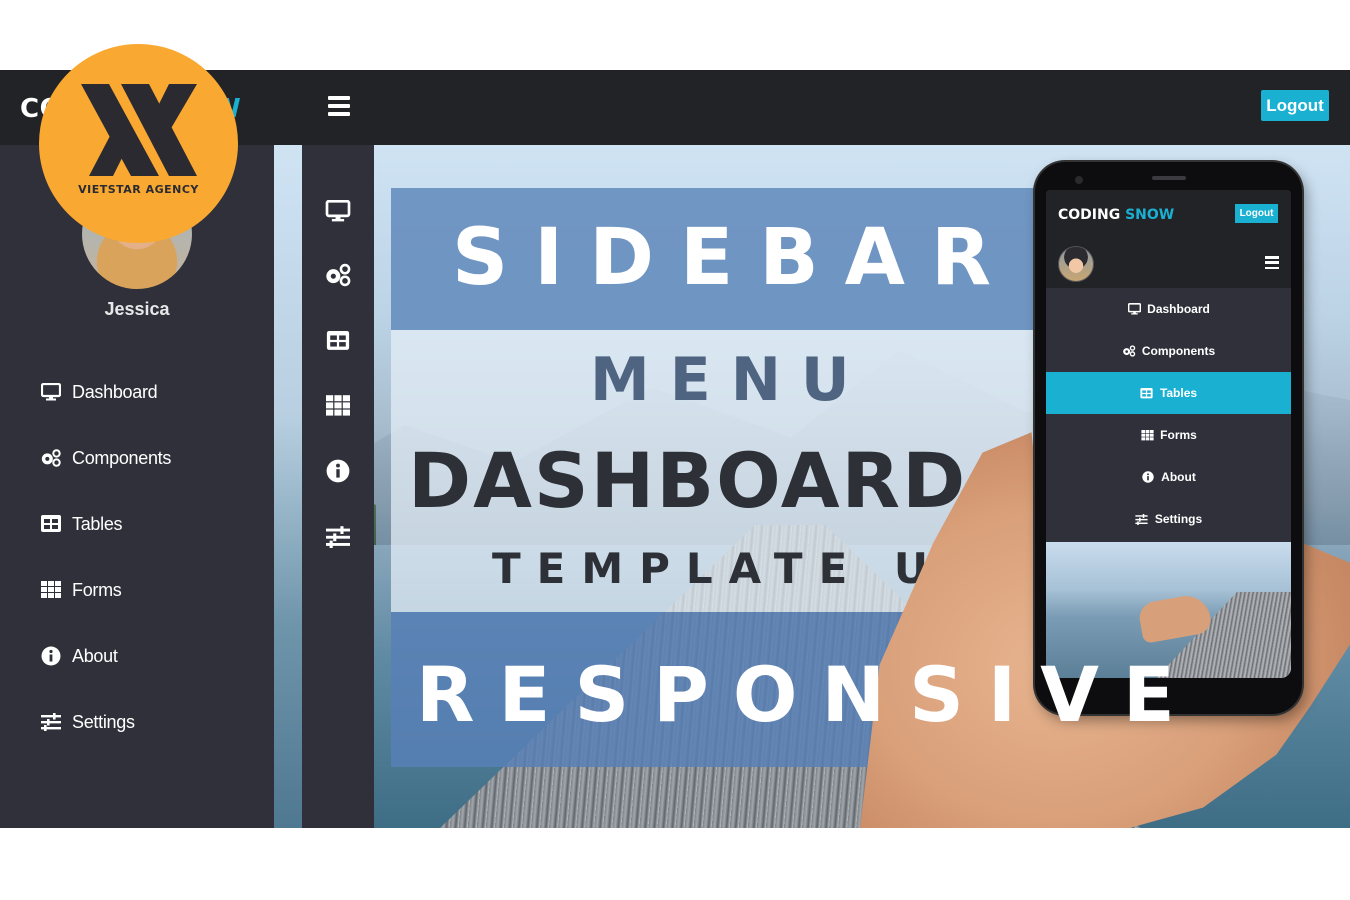 This screenshot has width=1350, height=900. What do you see at coordinates (1295, 105) in the screenshot?
I see `logout-button: Logout` at bounding box center [1295, 105].